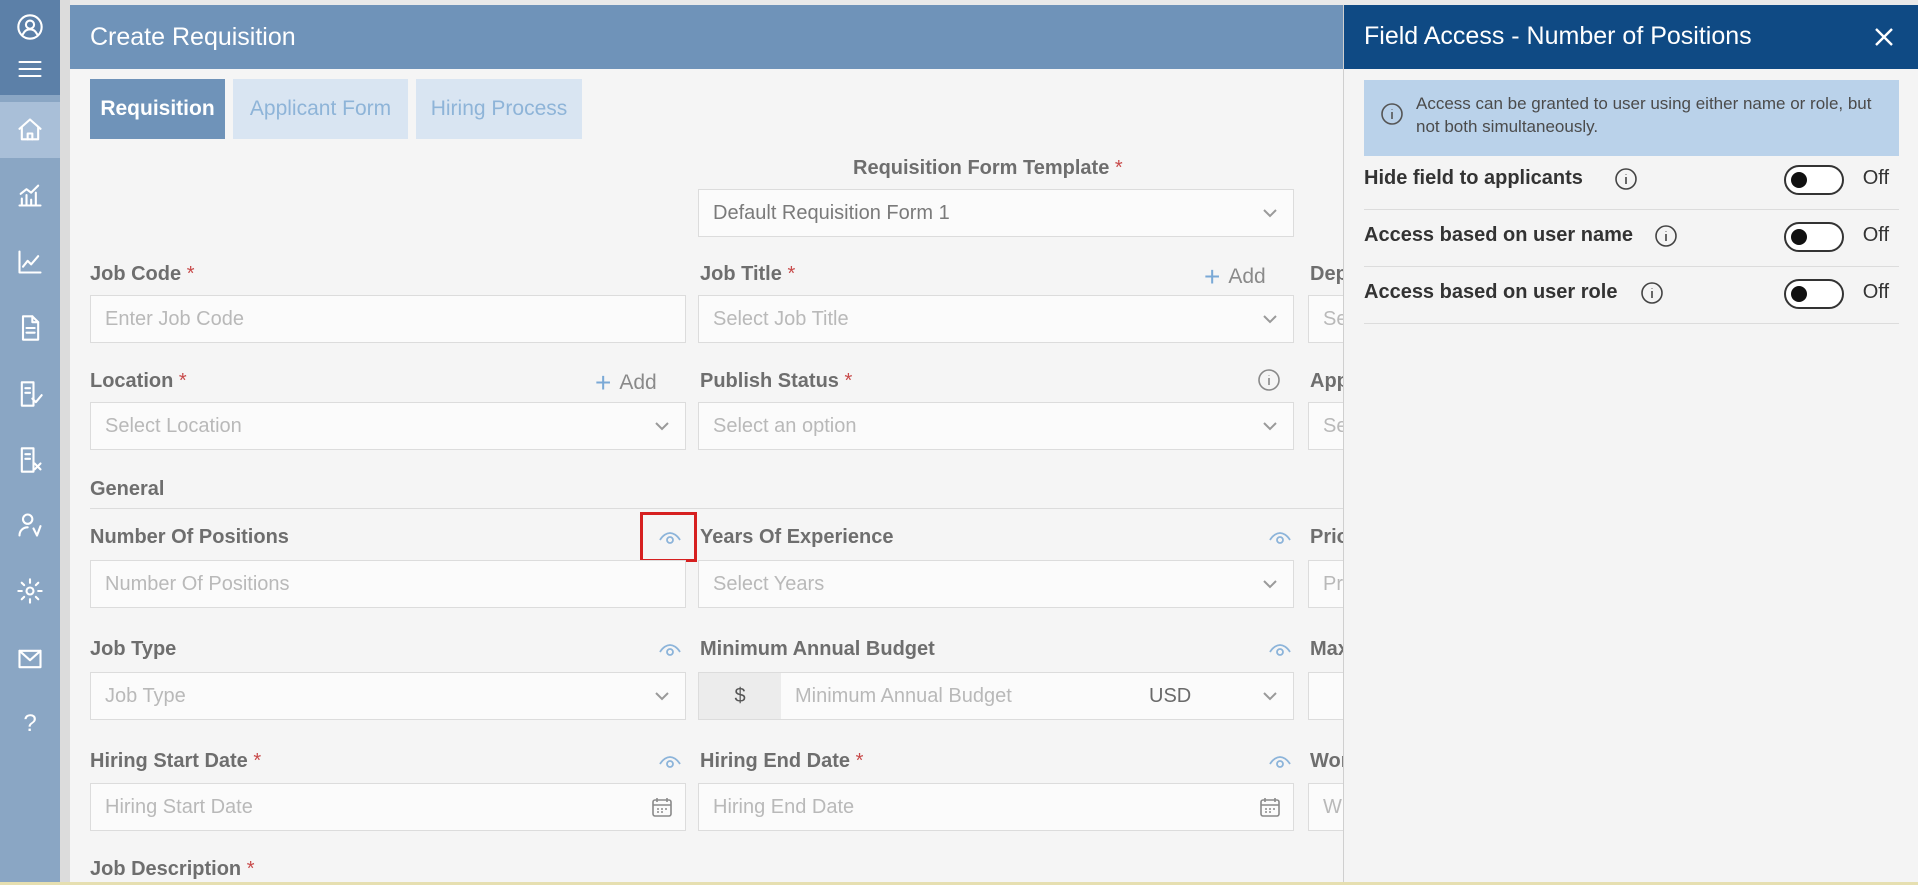 This screenshot has width=1918, height=885. Describe the element at coordinates (30, 328) in the screenshot. I see `document-icon` at that location.